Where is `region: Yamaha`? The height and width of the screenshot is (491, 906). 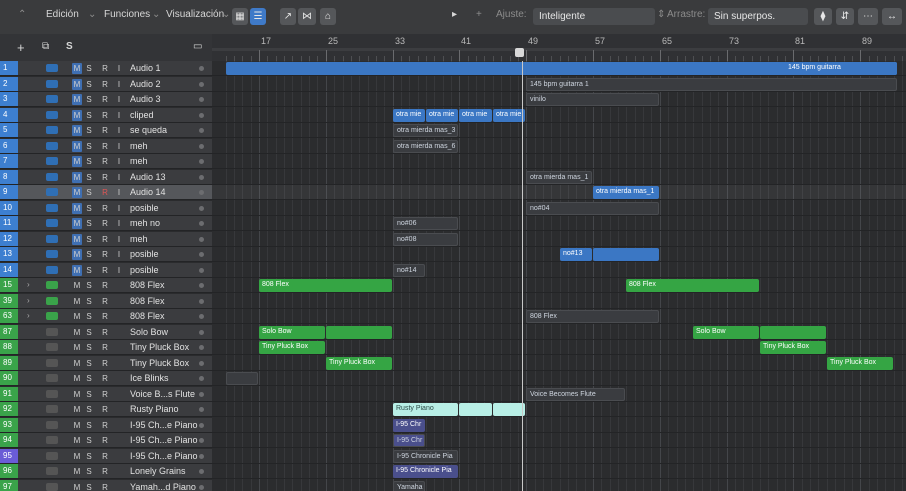
region: Yamaha is located at coordinates (409, 486).